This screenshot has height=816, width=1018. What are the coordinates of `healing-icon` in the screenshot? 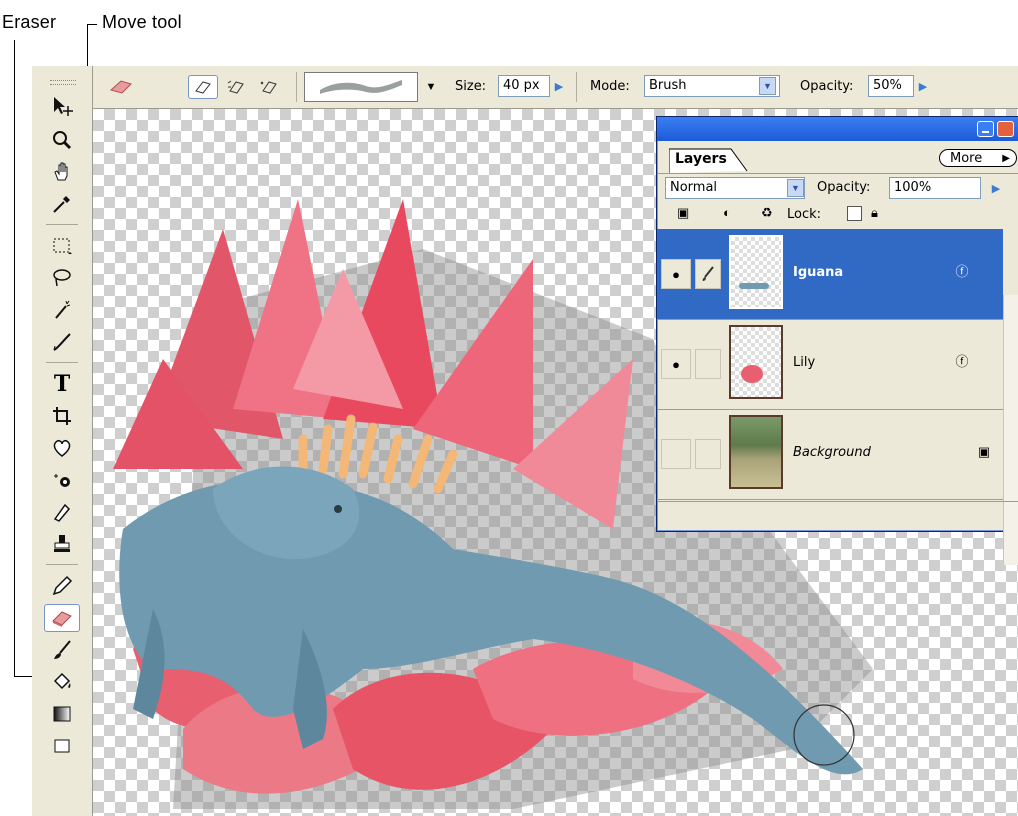 It's located at (62, 448).